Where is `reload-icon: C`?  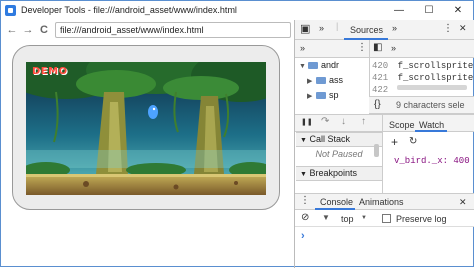 reload-icon: C is located at coordinates (44, 30).